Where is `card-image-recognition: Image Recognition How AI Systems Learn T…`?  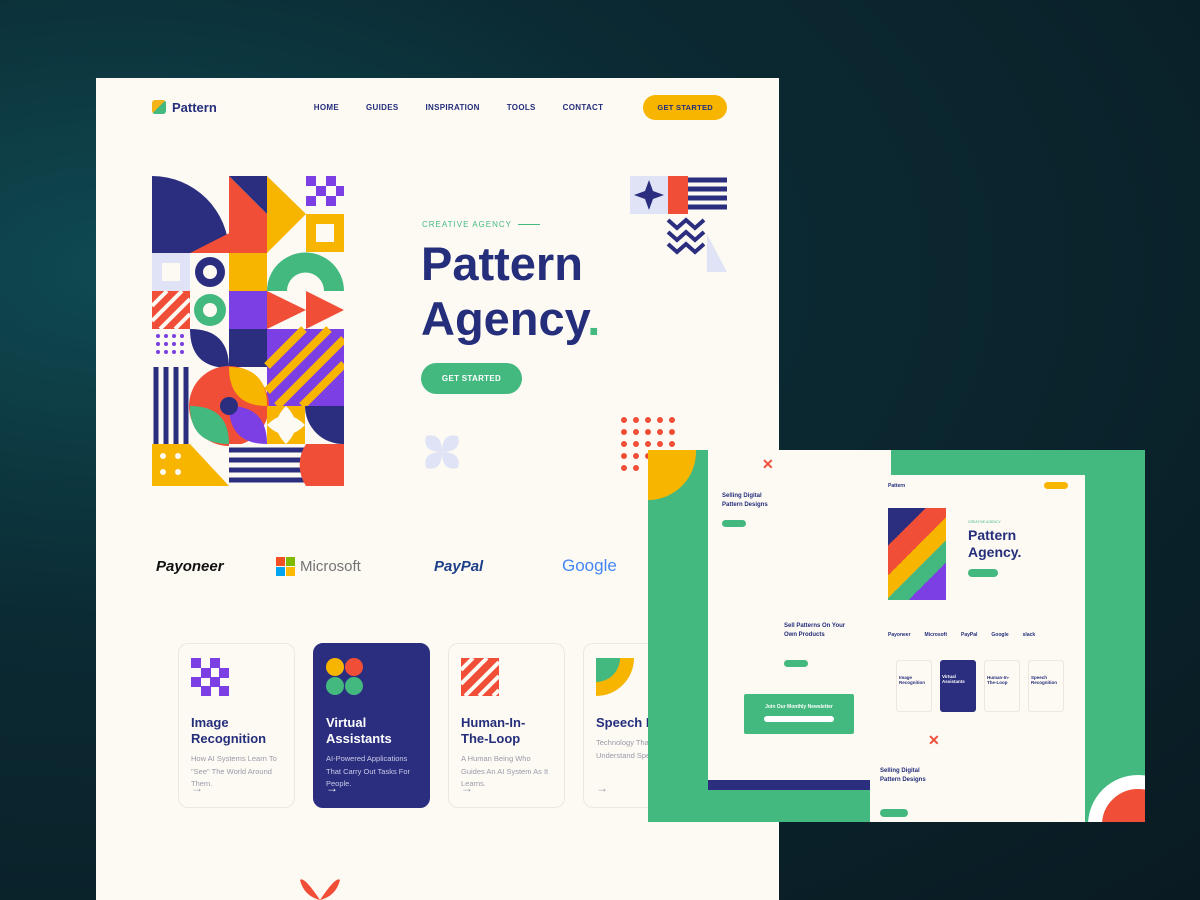 card-image-recognition: Image Recognition How AI Systems Learn T… is located at coordinates (236, 725).